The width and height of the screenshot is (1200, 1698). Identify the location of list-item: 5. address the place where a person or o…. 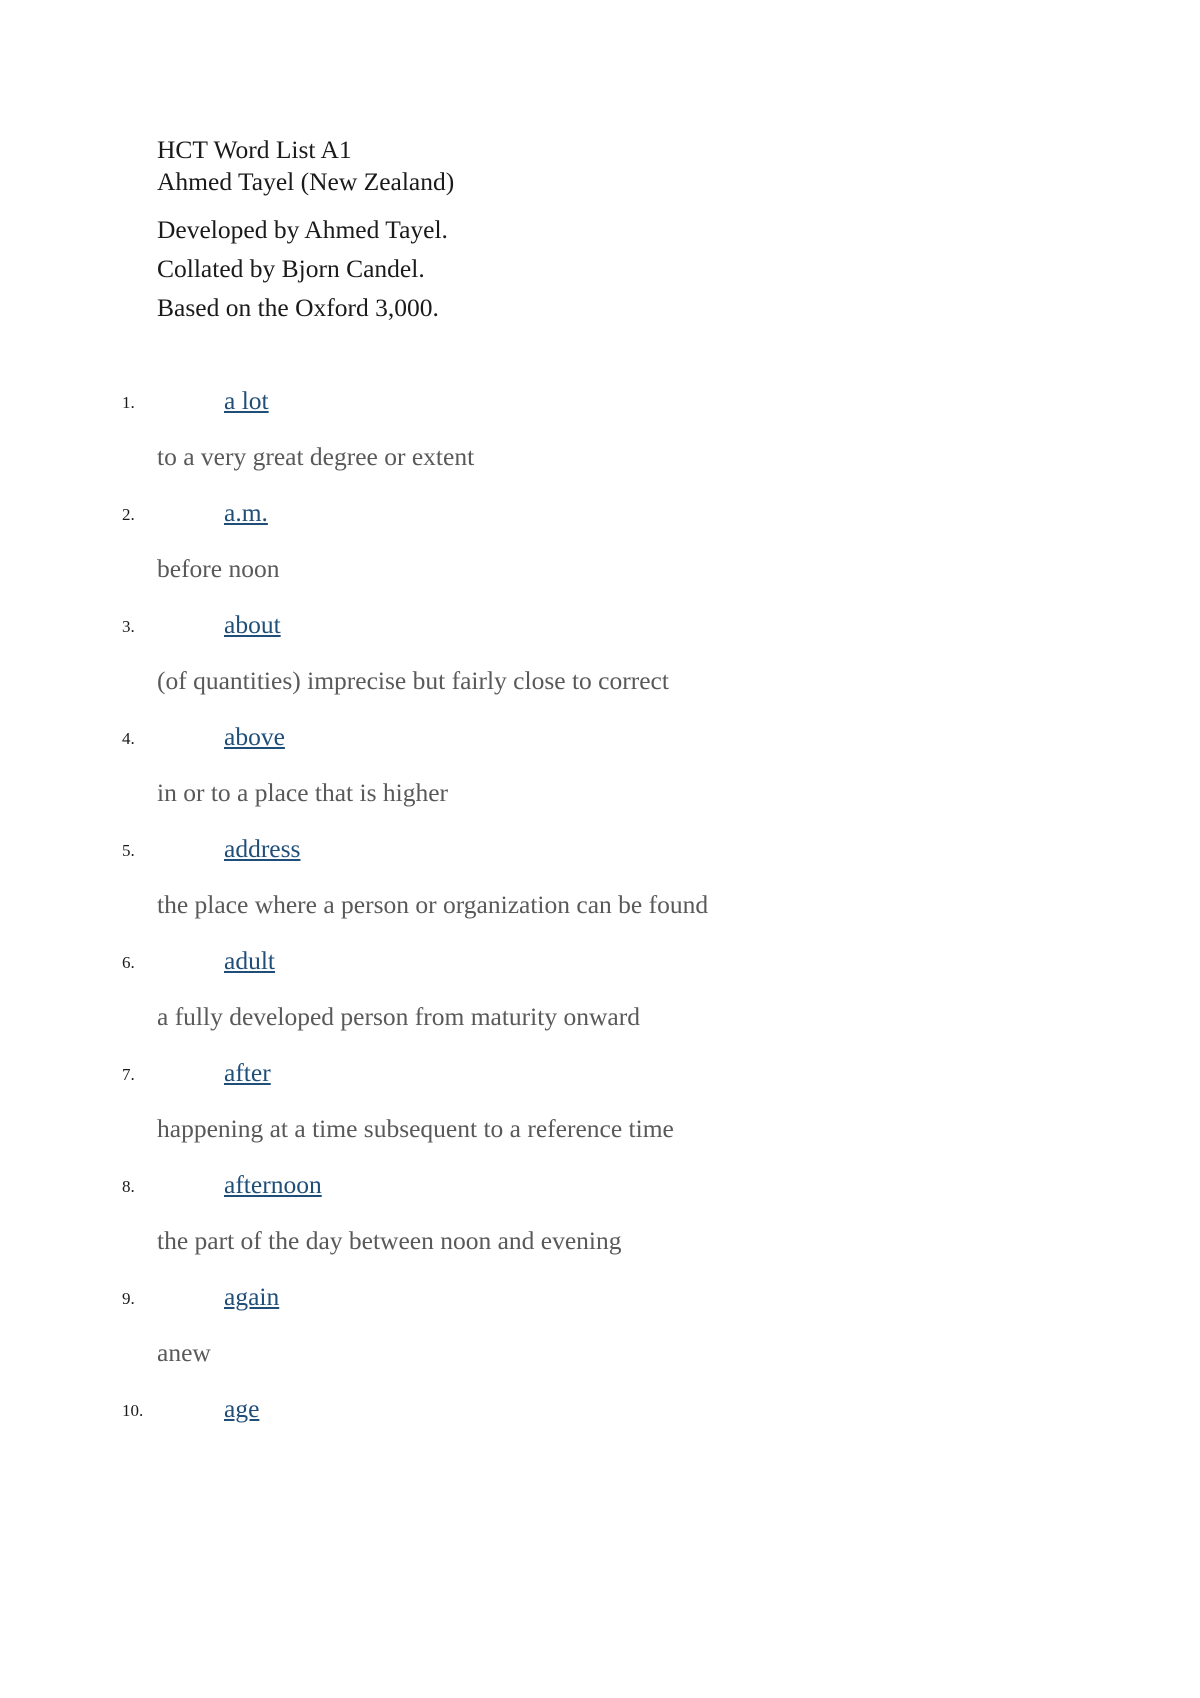
(600, 882).